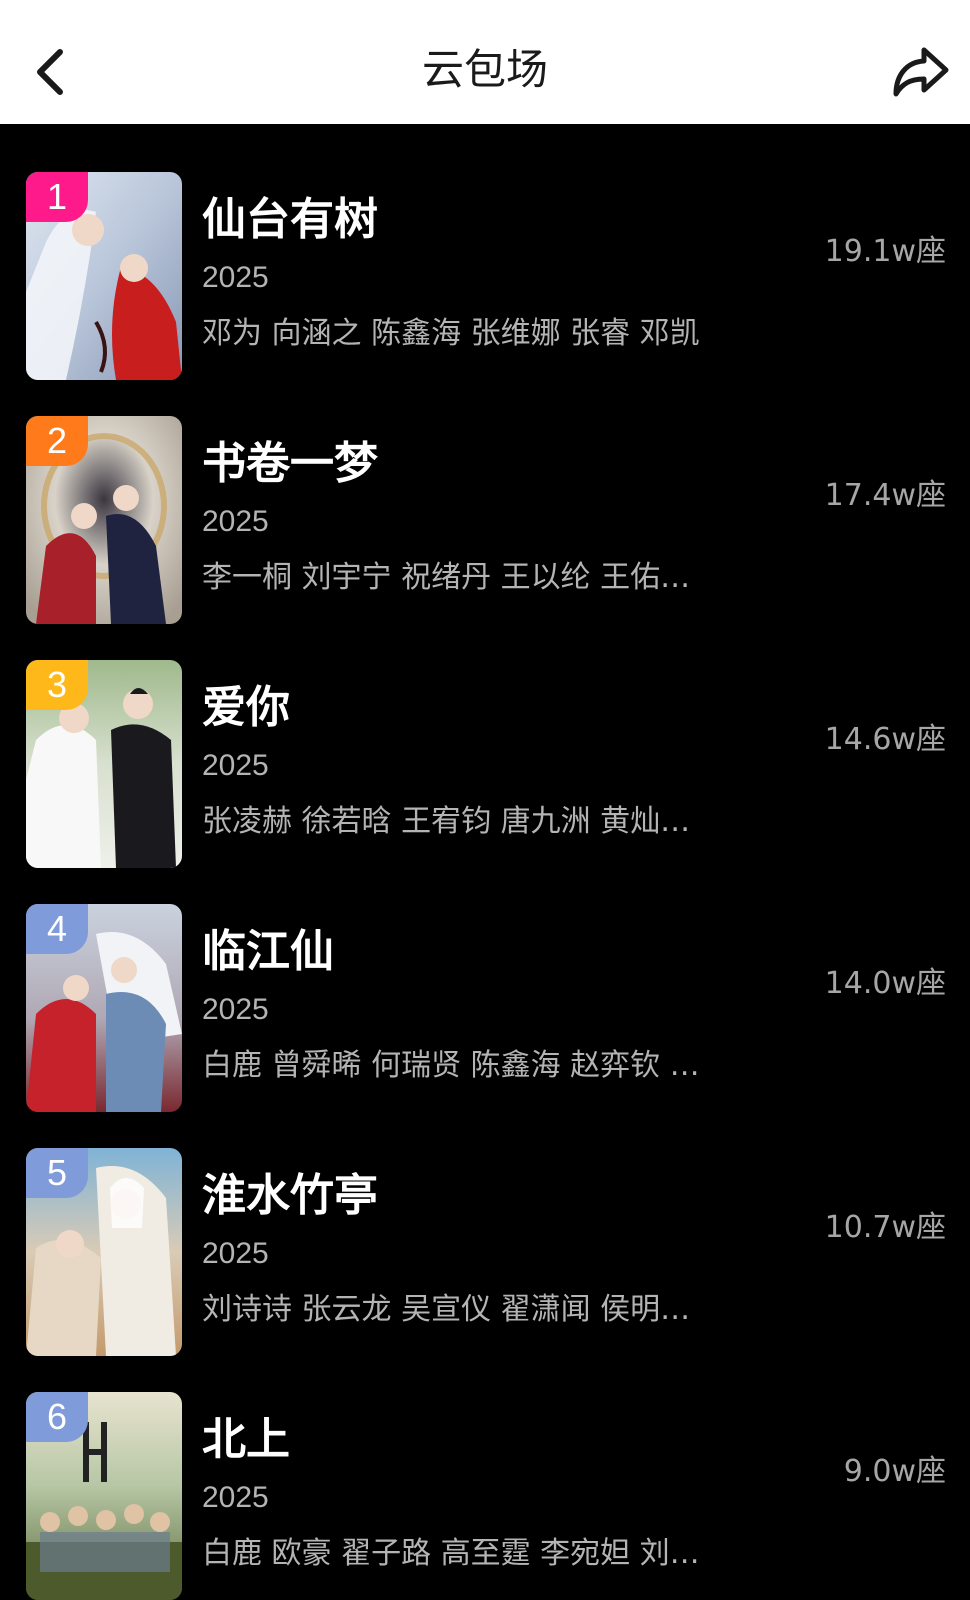  What do you see at coordinates (57, 929) in the screenshot?
I see `rank-badge: 4` at bounding box center [57, 929].